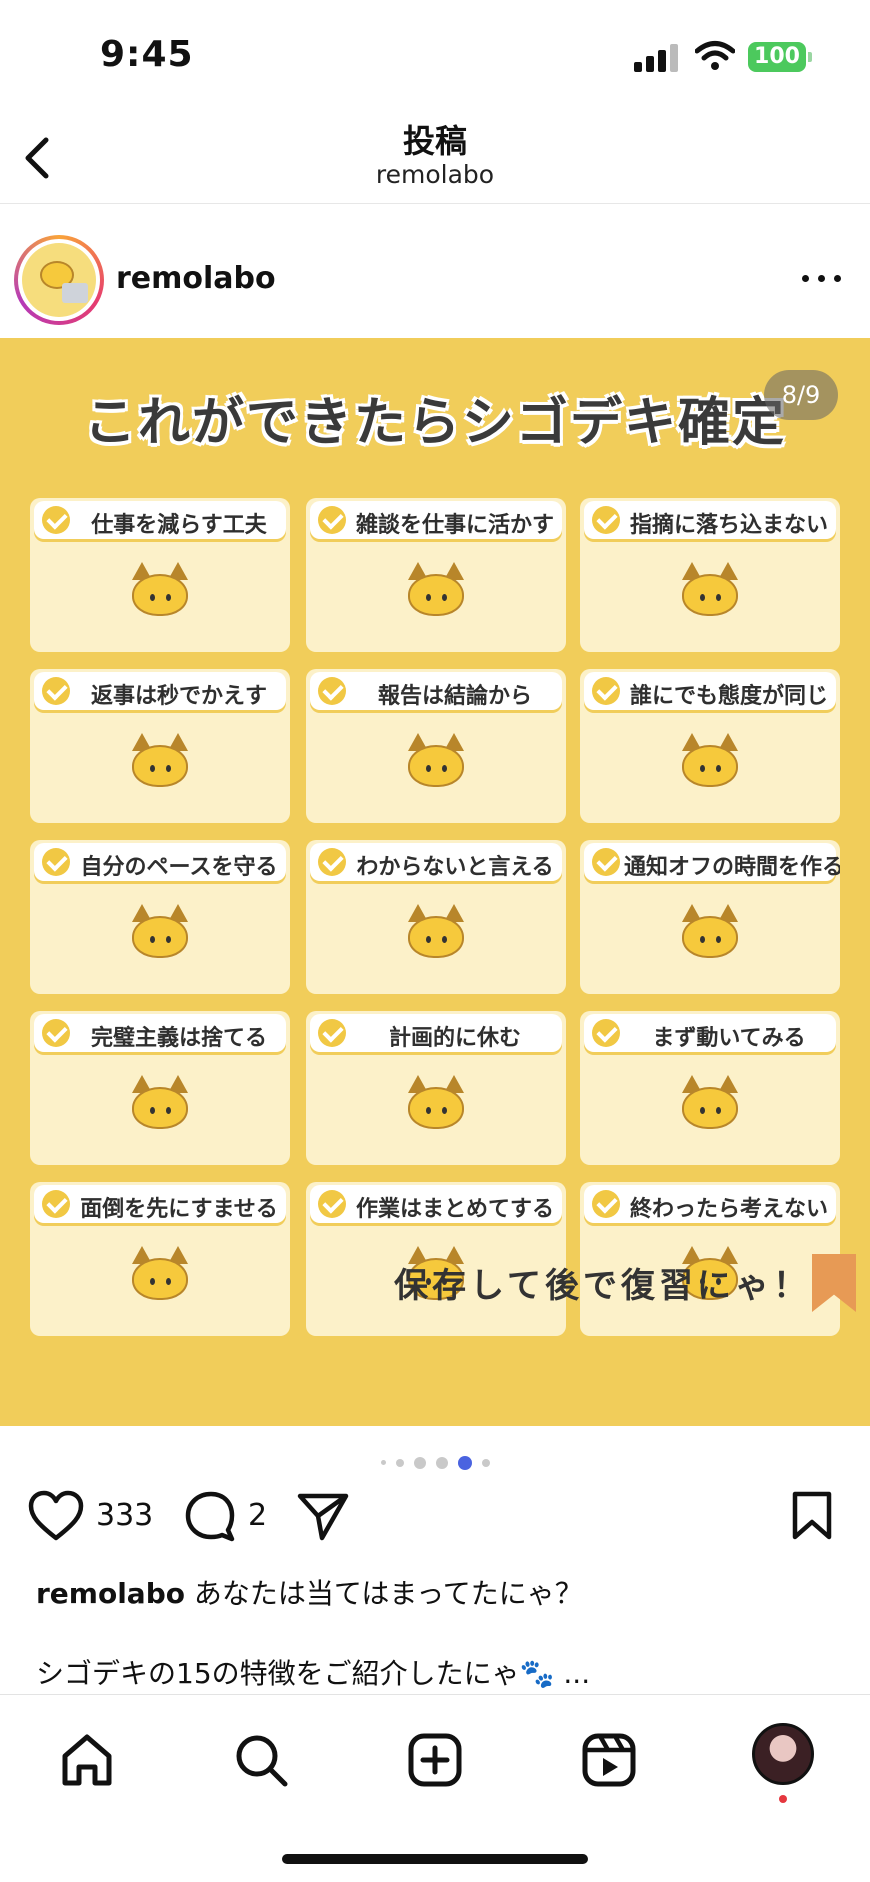 This screenshot has width=870, height=1882. I want to click on trait-card-text: 報告は結論から, so click(454, 696).